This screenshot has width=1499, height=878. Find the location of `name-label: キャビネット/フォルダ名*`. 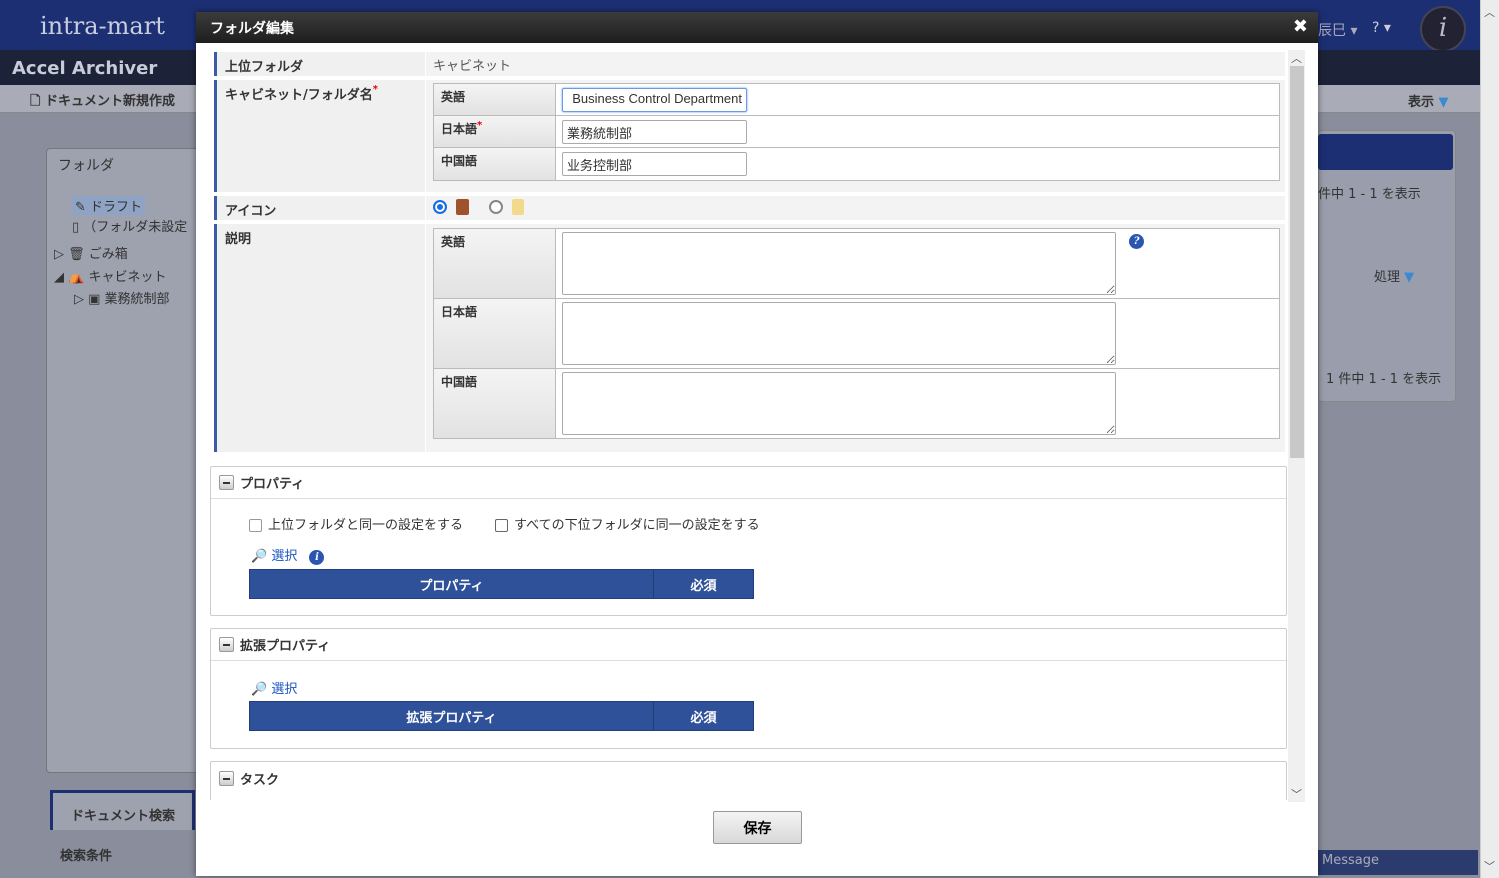

name-label: キャビネット/フォルダ名* is located at coordinates (319, 136).